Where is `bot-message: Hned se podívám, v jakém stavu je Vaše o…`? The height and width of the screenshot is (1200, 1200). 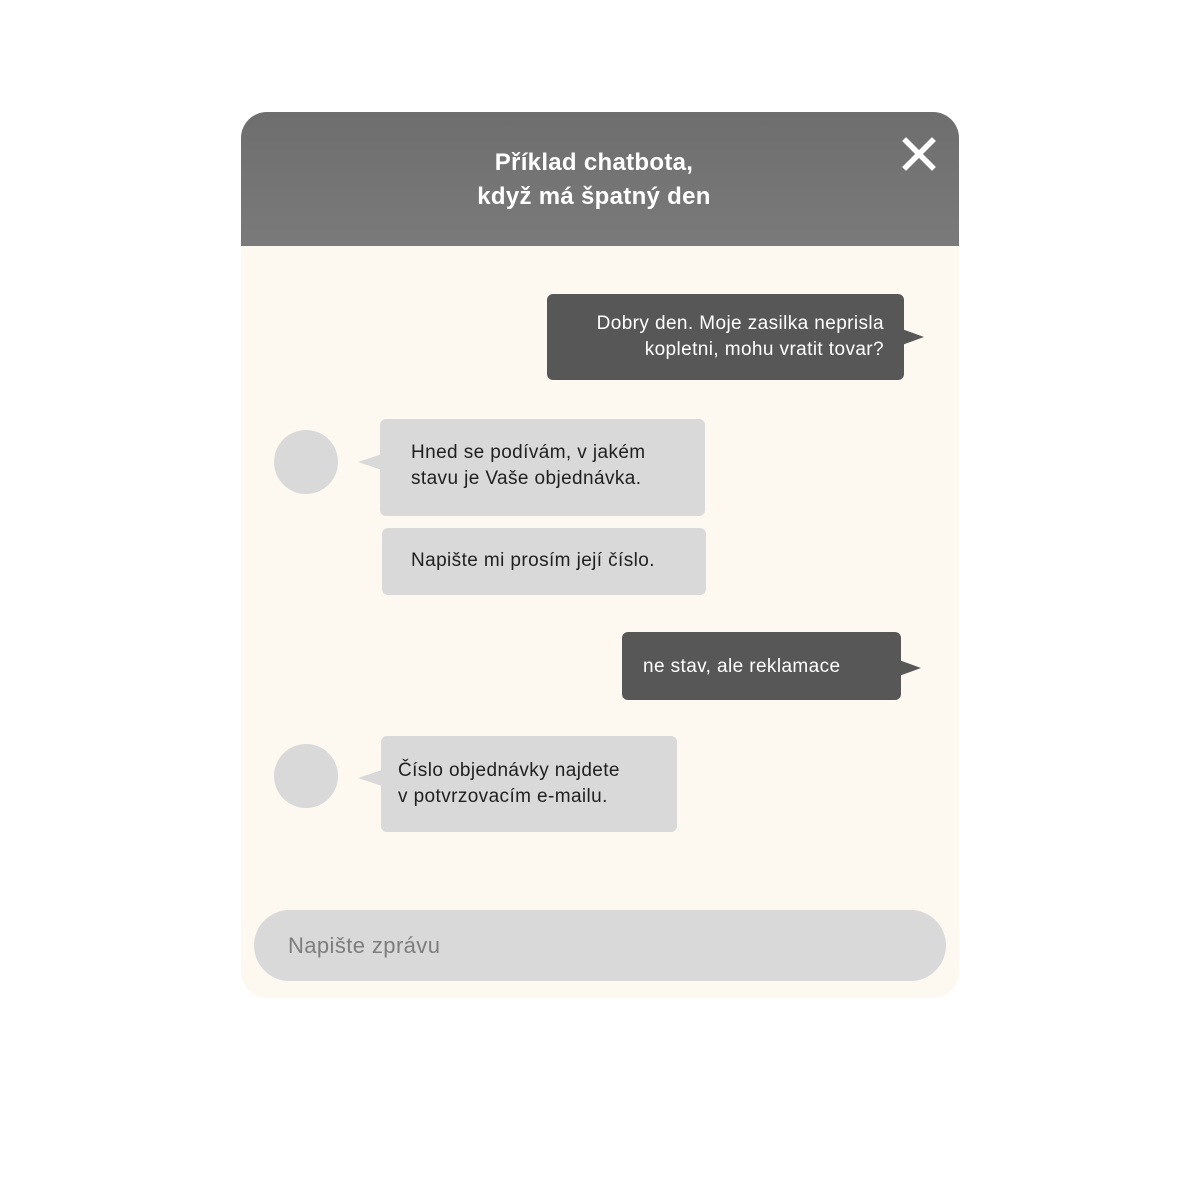 bot-message: Hned se podívám, v jakém stavu je Vaše o… is located at coordinates (542, 467).